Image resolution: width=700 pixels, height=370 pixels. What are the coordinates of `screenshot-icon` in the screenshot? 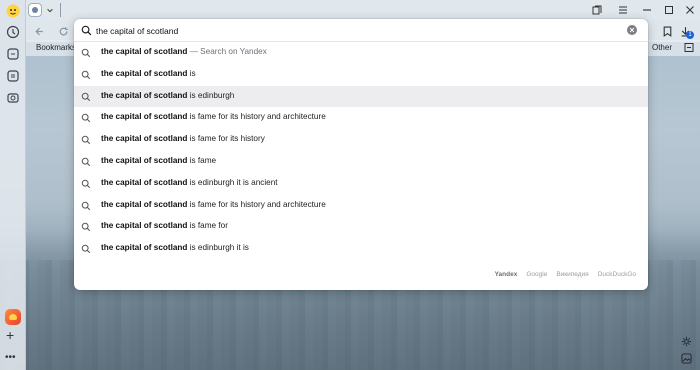 It's located at (13, 98).